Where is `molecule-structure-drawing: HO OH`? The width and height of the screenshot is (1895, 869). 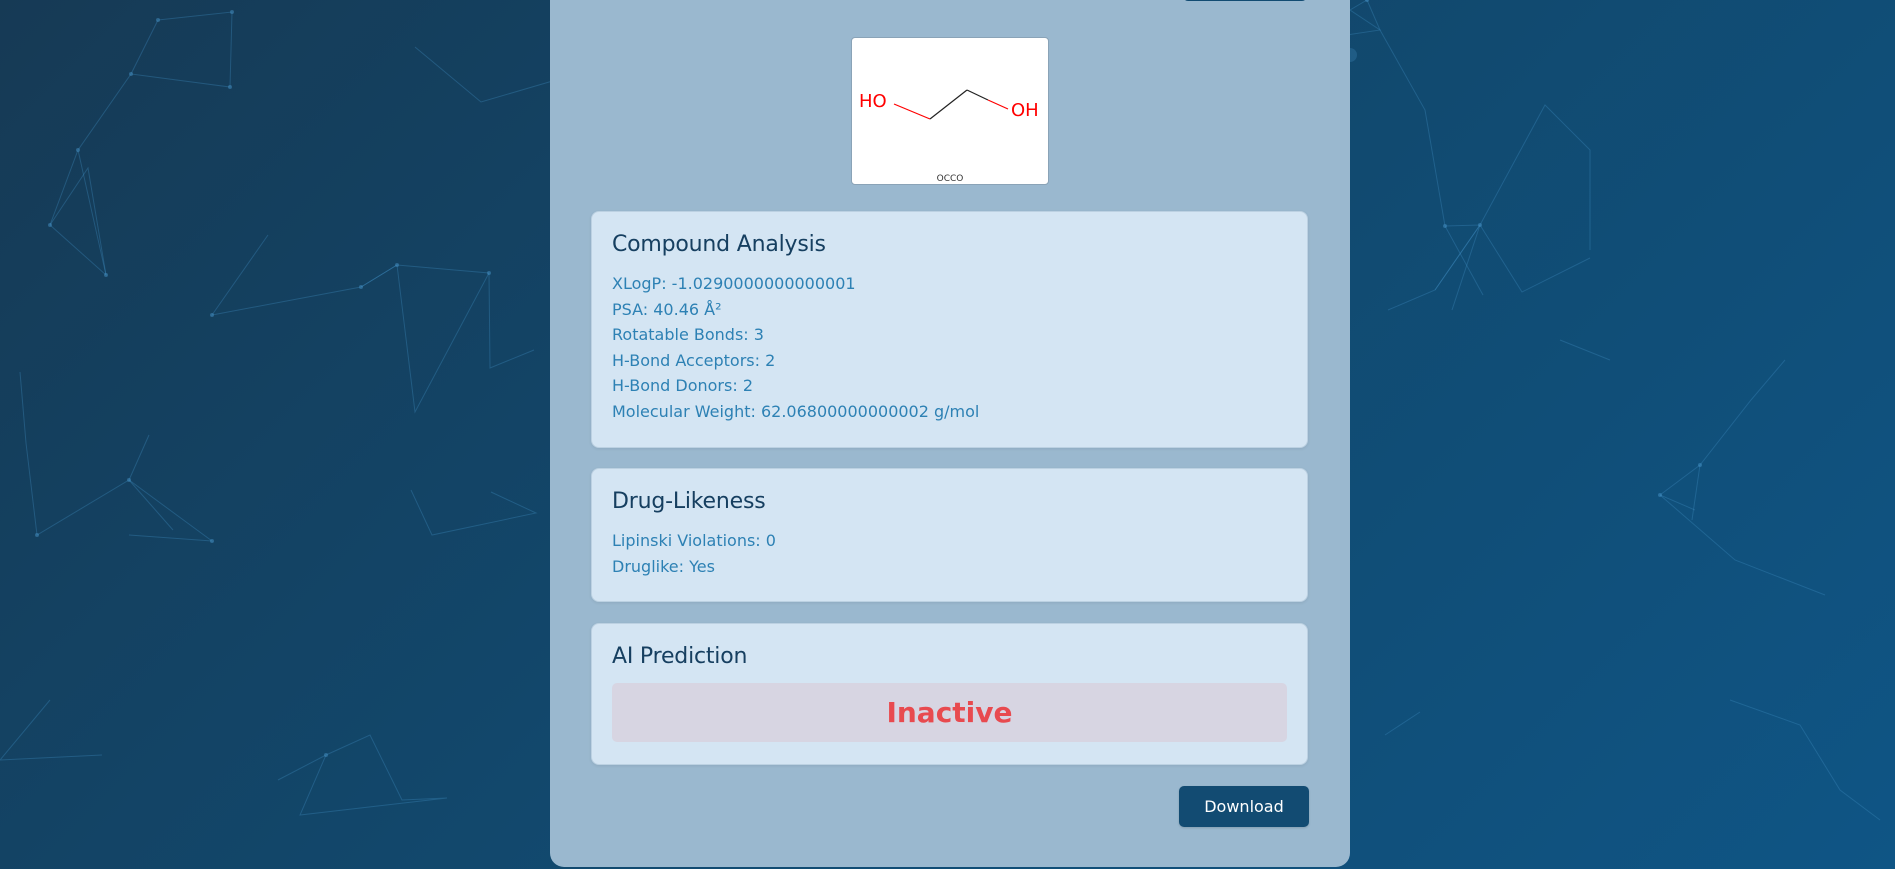
molecule-structure-drawing: HO OH is located at coordinates (949, 105).